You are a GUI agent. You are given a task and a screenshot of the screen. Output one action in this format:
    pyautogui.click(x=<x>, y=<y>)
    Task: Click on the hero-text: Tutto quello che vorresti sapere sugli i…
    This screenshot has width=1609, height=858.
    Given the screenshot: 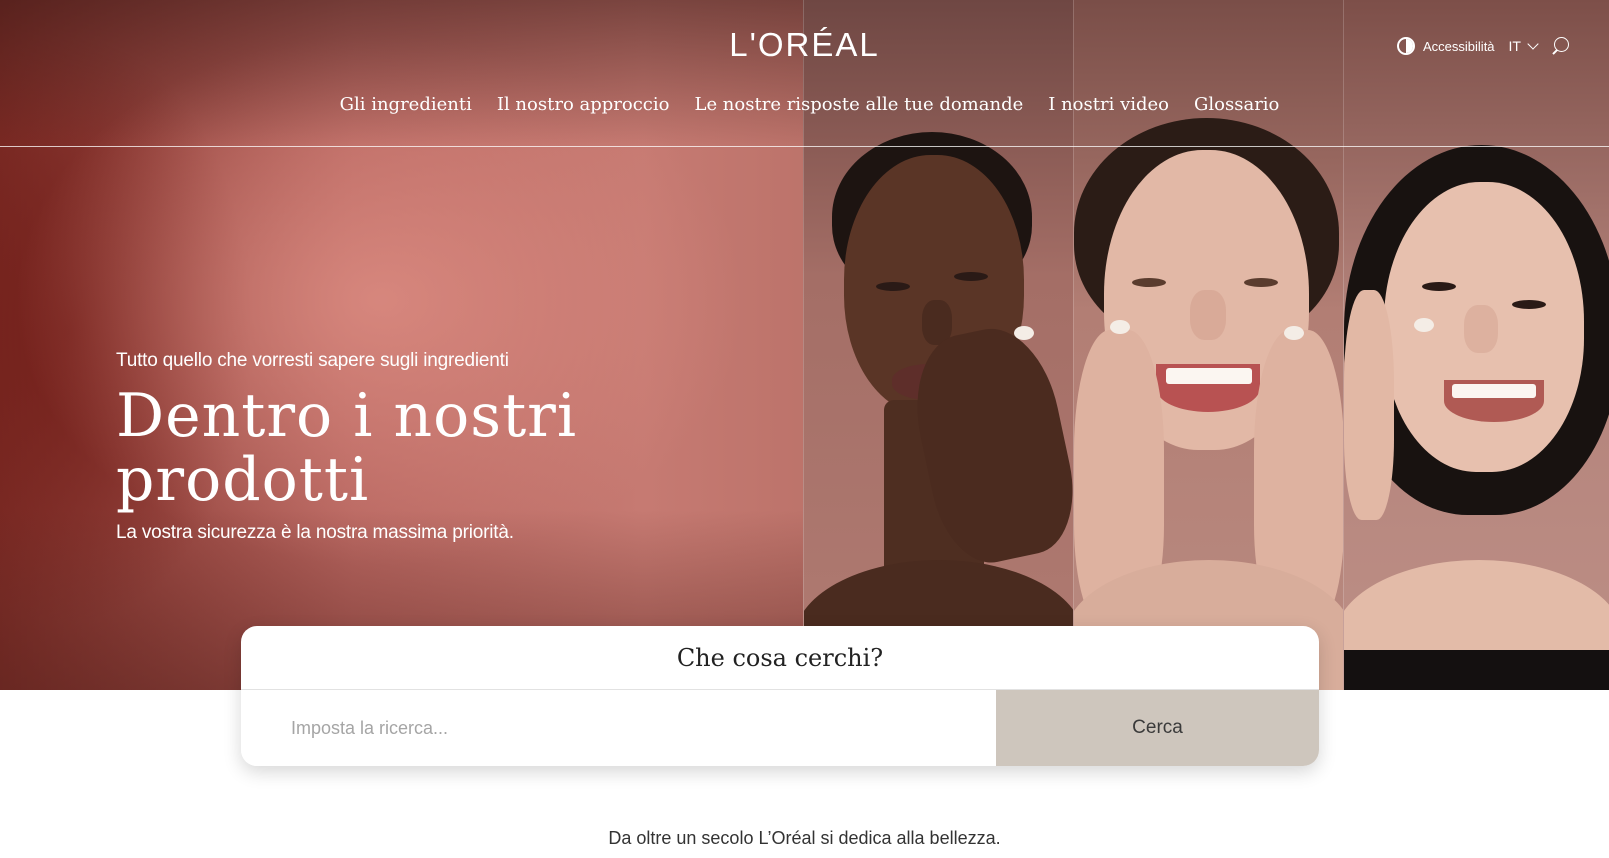 What is the action you would take?
    pyautogui.click(x=346, y=447)
    